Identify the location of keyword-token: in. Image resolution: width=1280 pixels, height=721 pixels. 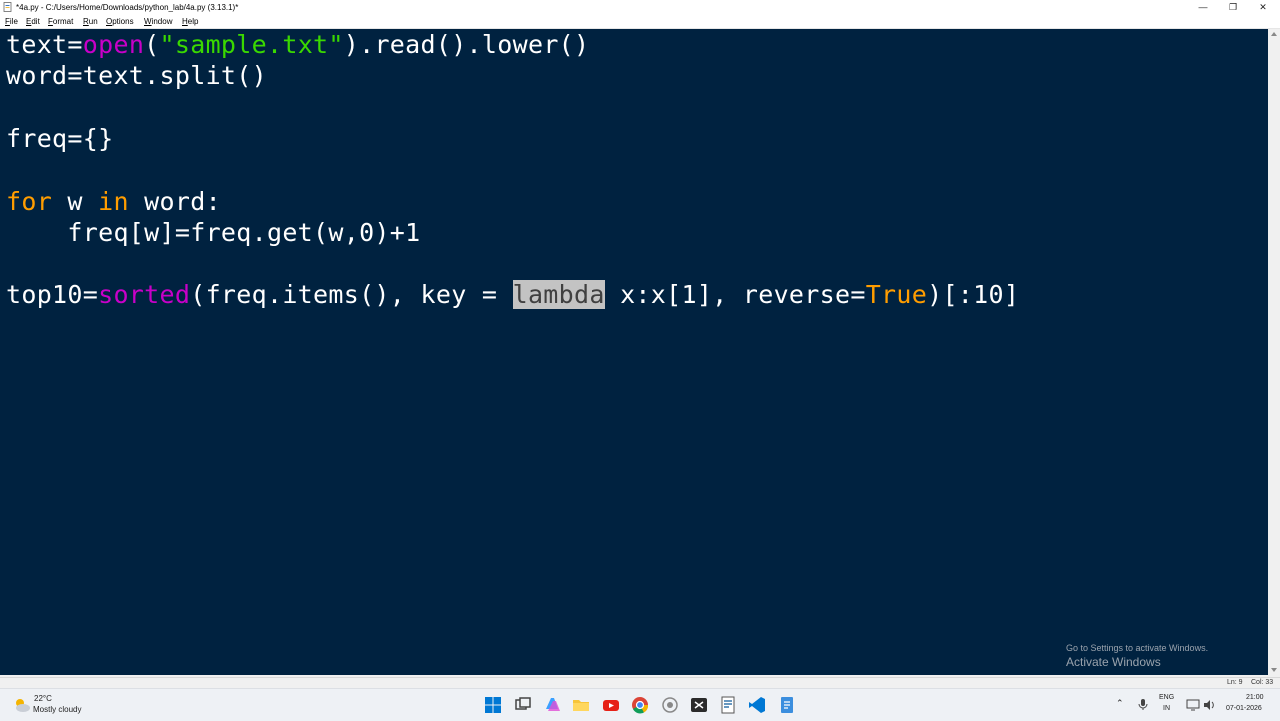
(113, 201).